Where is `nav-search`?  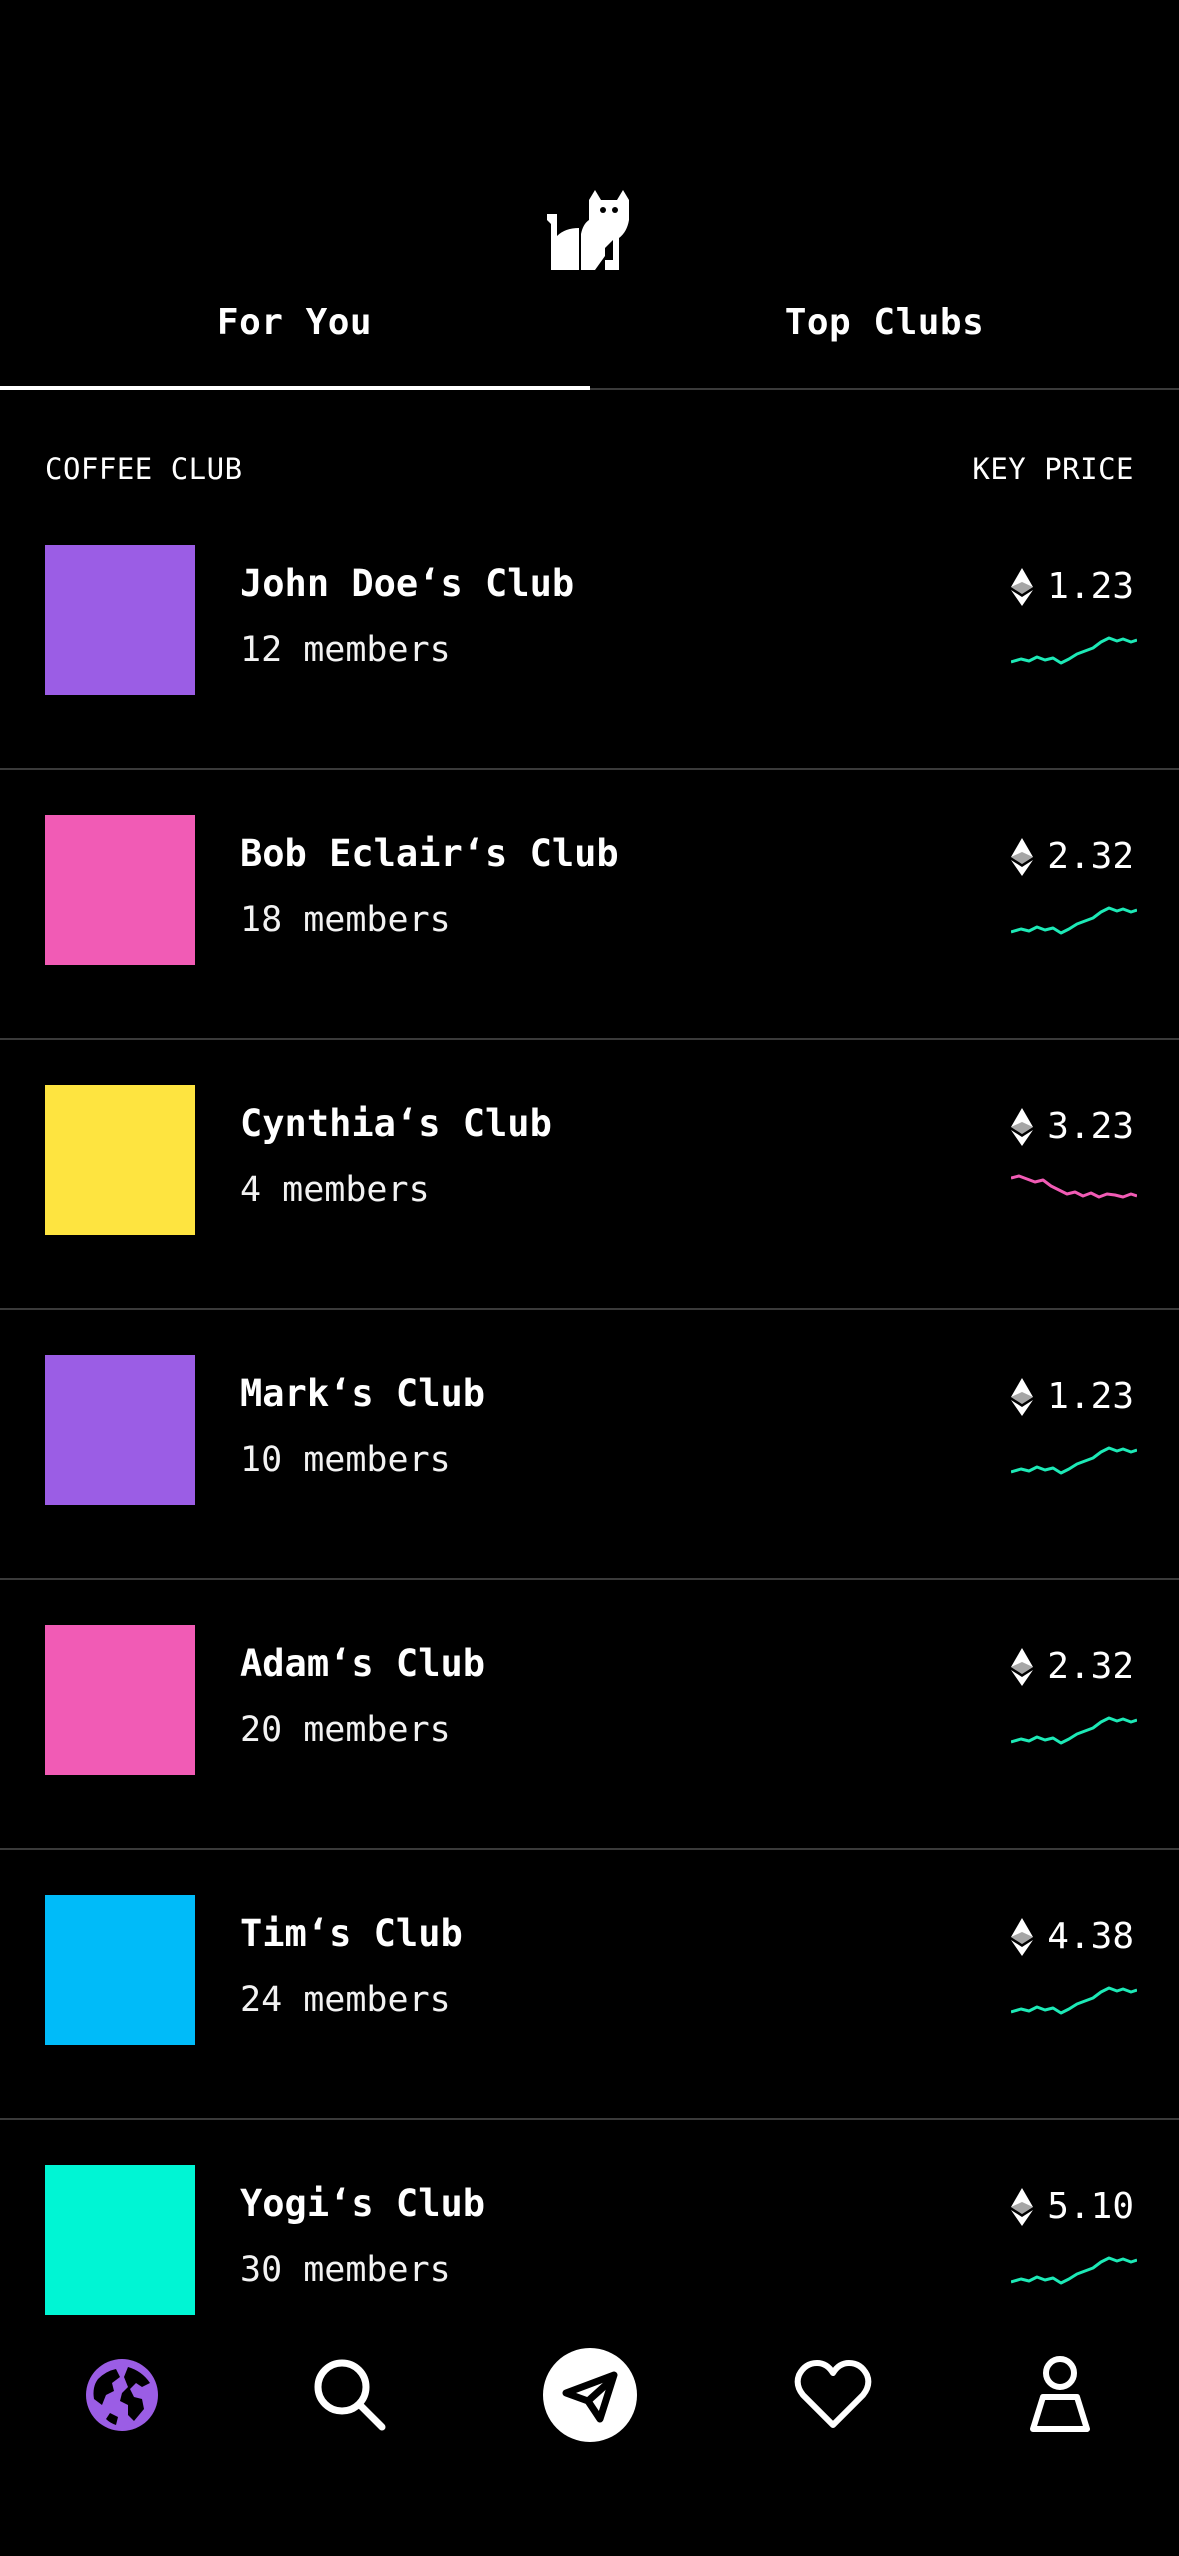
nav-search is located at coordinates (350, 2395).